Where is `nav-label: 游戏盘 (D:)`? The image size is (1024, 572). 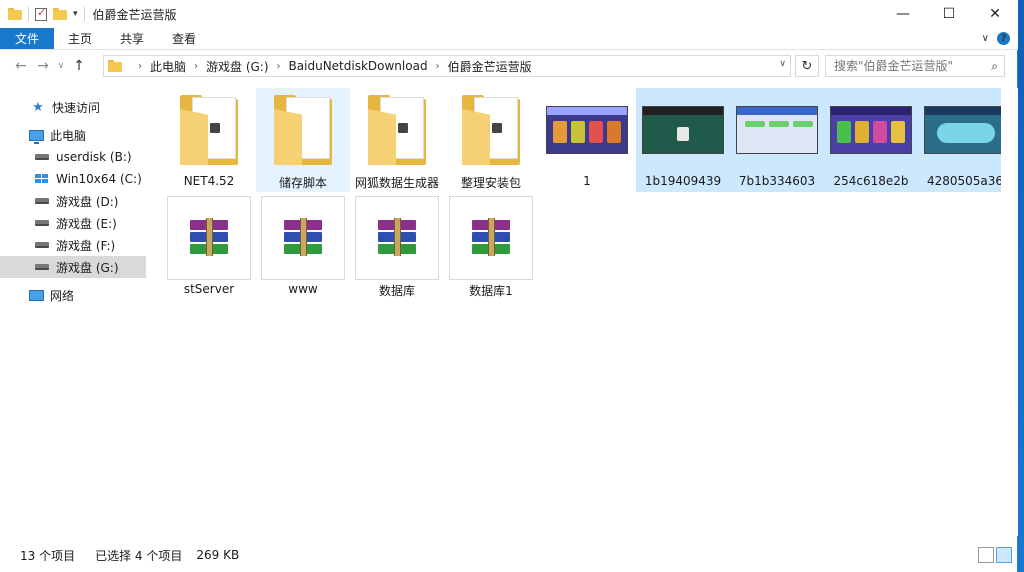
nav-label: 游戏盘 (D:) is located at coordinates (87, 201).